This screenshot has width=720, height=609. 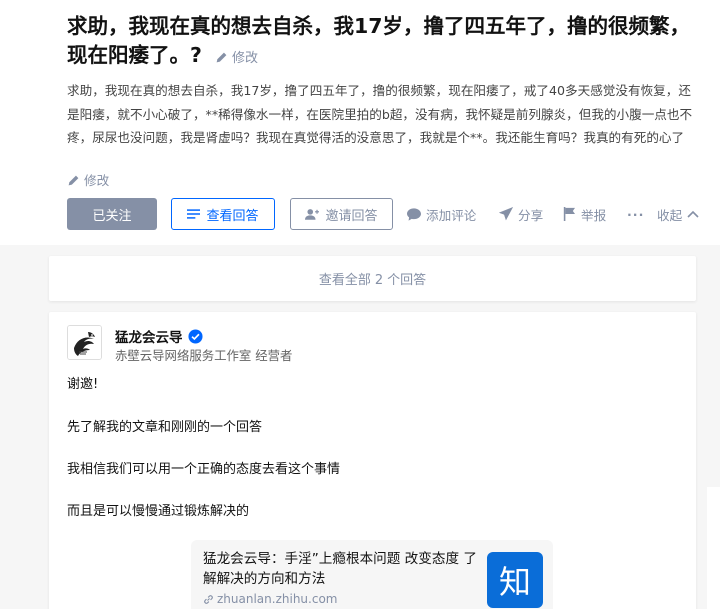 I want to click on question-actions: 已关注 查看回答 邀请回答 添加评论 分享 举报 ··· 收起, so click(x=392, y=214).